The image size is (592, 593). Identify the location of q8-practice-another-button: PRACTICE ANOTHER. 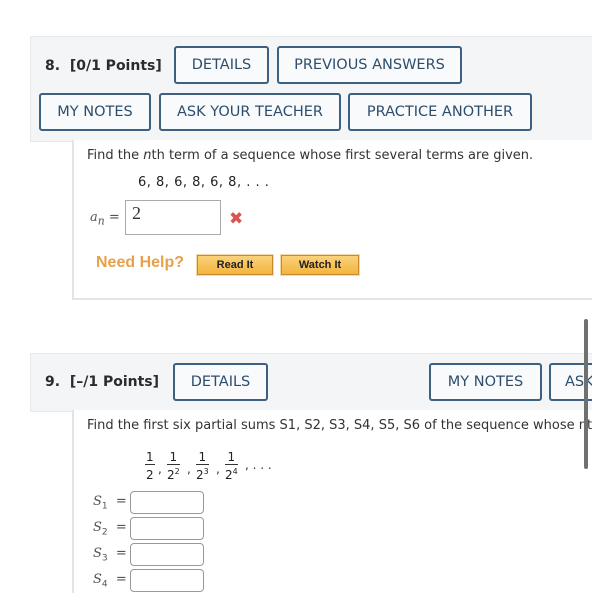
(440, 112).